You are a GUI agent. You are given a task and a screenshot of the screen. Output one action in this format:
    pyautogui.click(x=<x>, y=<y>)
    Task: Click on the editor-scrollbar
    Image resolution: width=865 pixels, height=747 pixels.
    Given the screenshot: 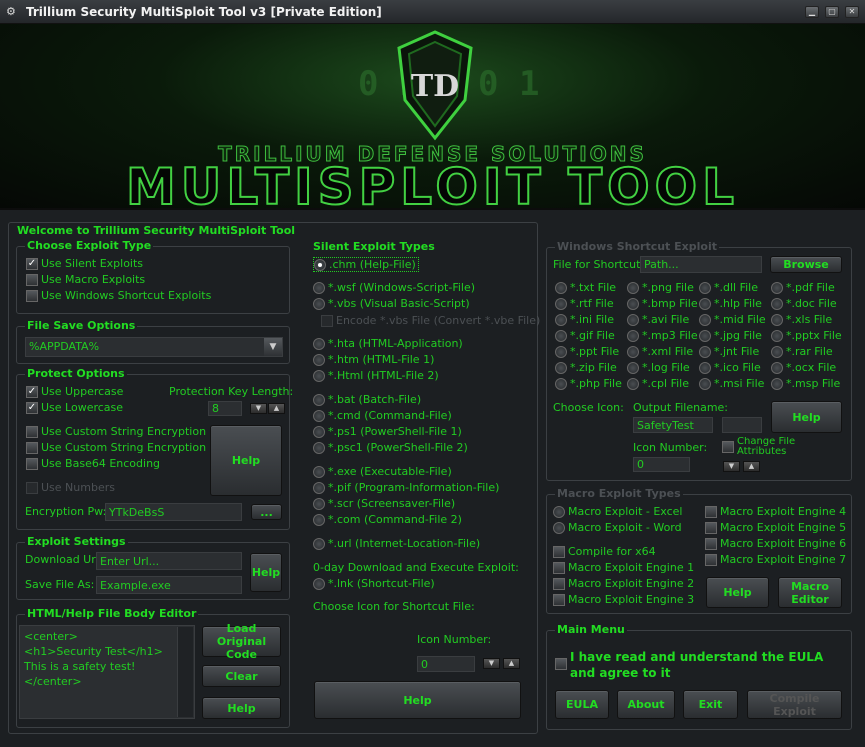 What is the action you would take?
    pyautogui.click(x=185, y=672)
    